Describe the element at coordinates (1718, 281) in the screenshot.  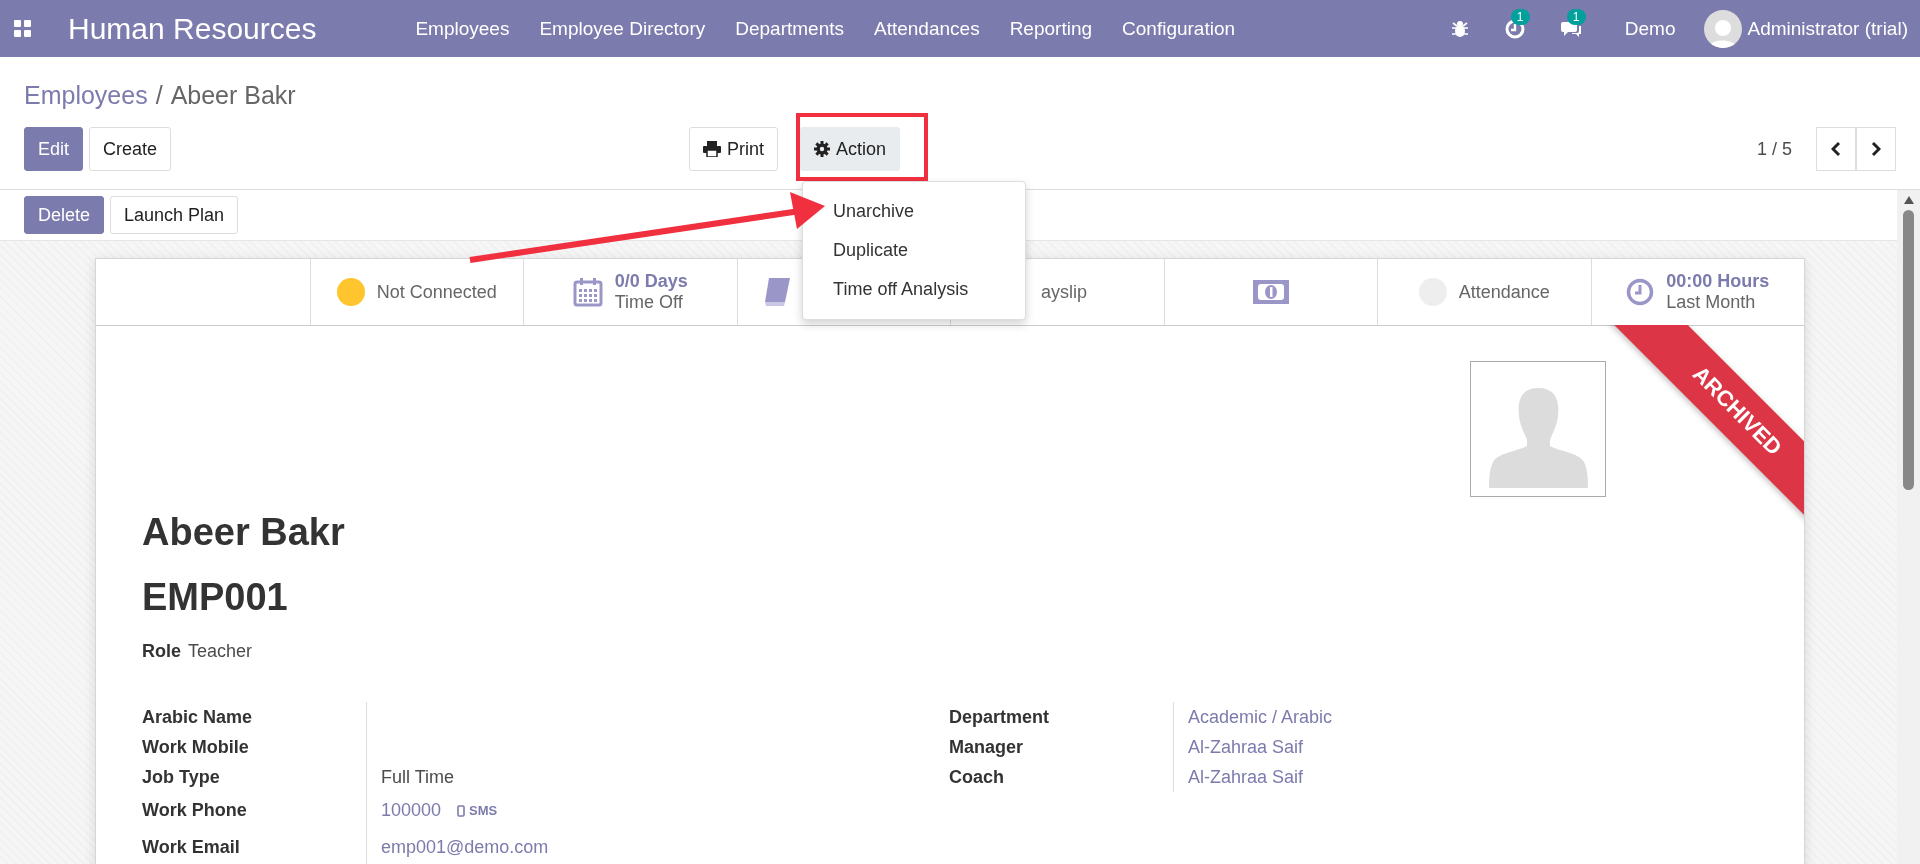
I see `stat-value: 00:00 Hours` at that location.